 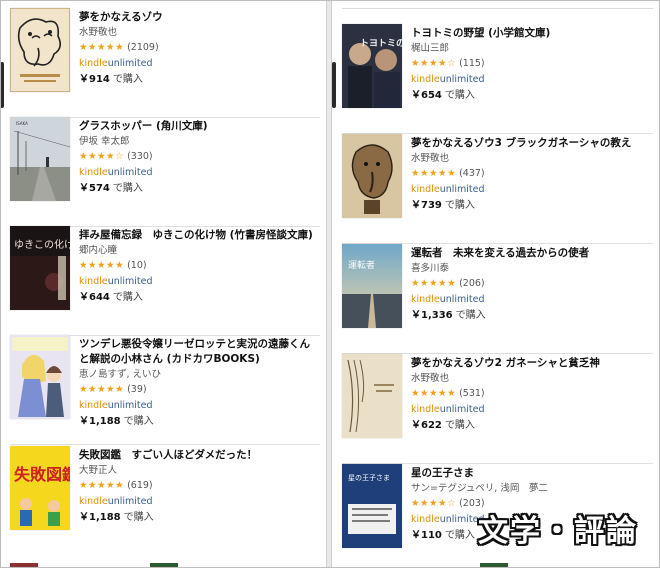 What do you see at coordinates (42, 244) in the screenshot?
I see `cover-title-text: ゆきこの化け物` at bounding box center [42, 244].